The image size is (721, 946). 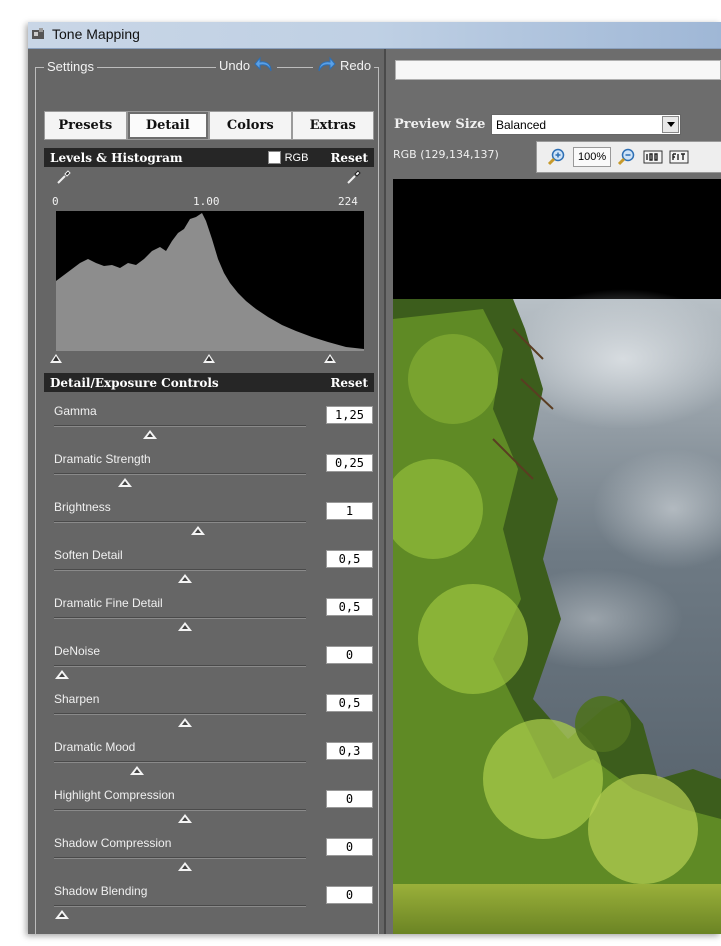 What do you see at coordinates (557, 157) in the screenshot?
I see `zoom-in-icon` at bounding box center [557, 157].